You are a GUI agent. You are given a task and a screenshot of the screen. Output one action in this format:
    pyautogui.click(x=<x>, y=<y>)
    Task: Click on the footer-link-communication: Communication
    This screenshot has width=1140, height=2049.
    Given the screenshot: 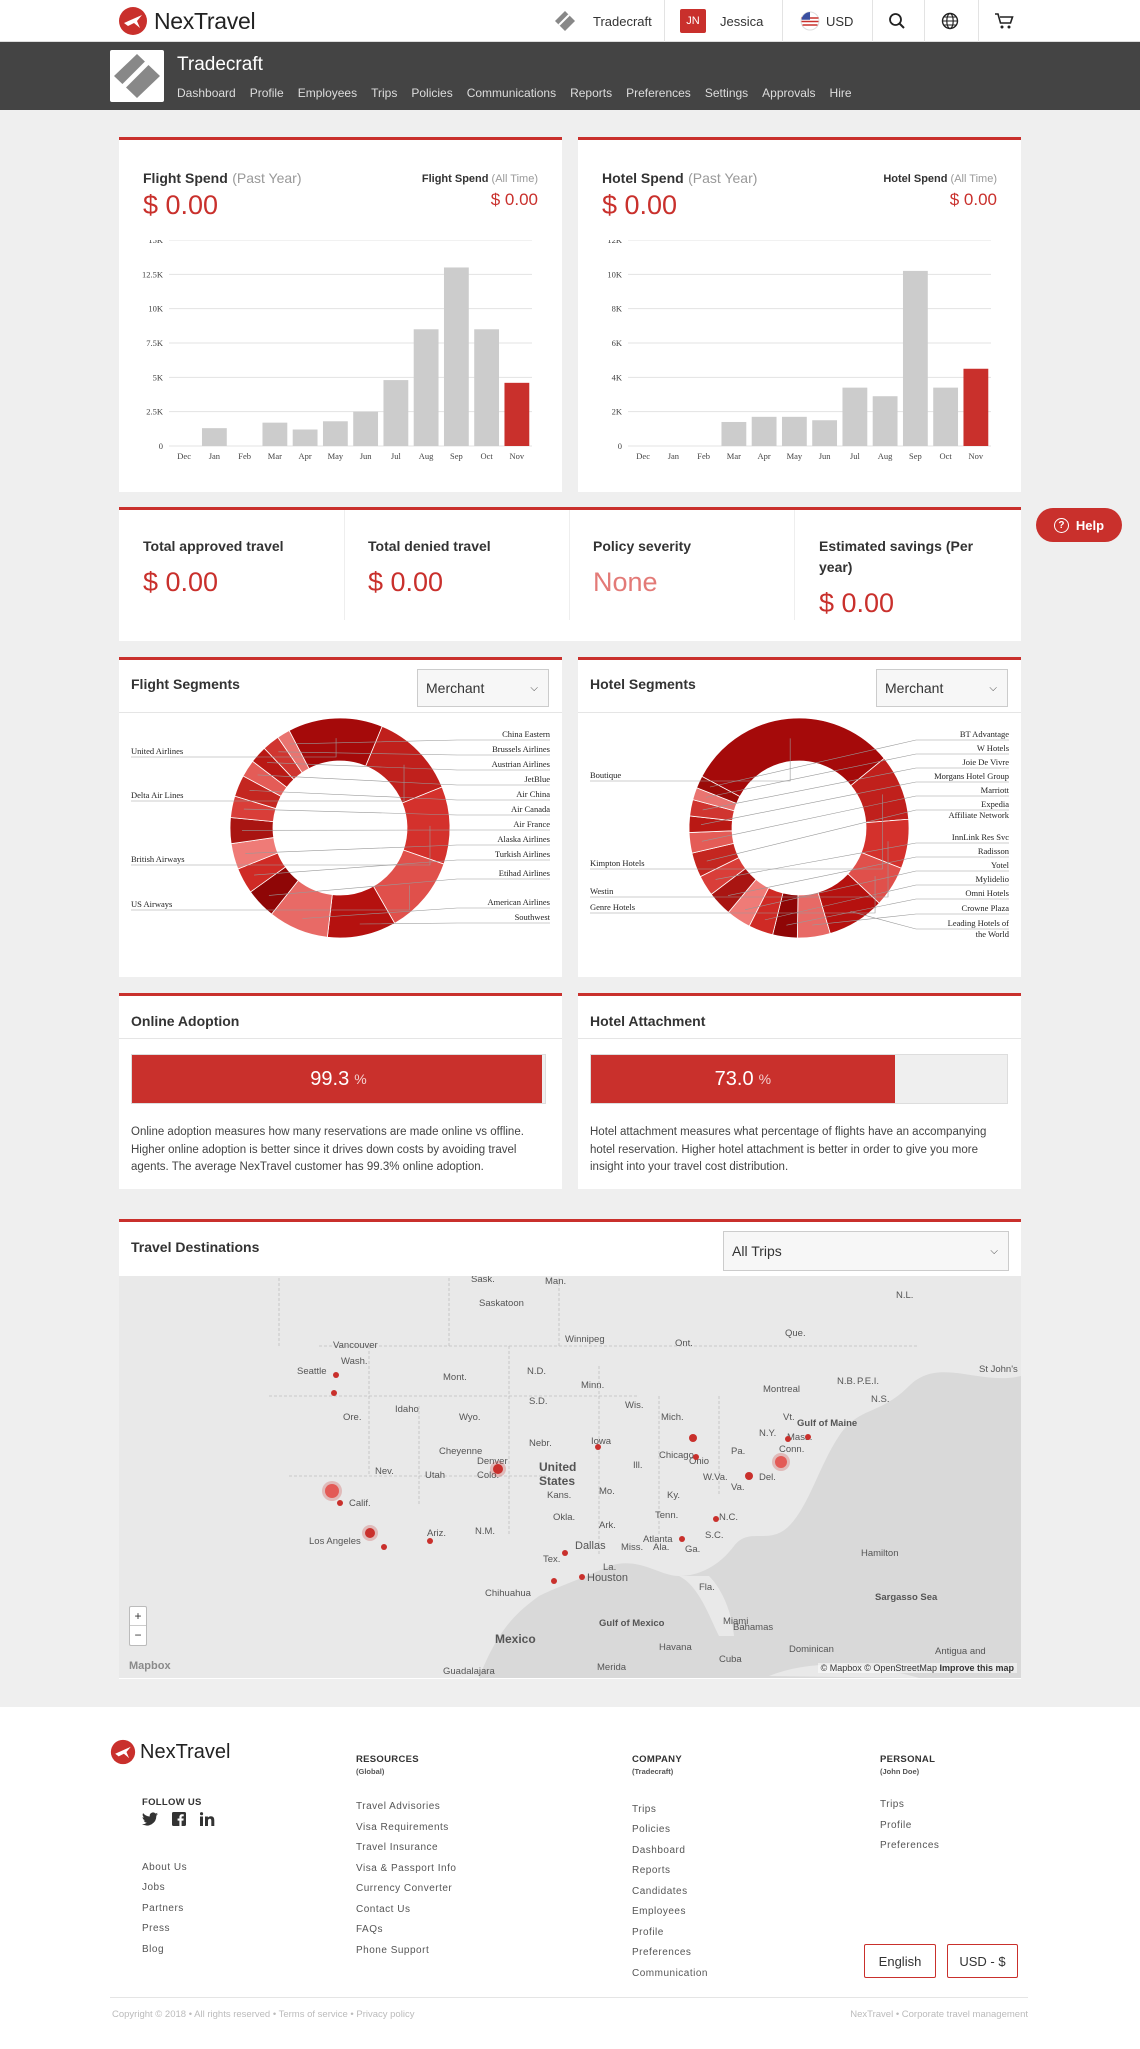 What is the action you would take?
    pyautogui.click(x=670, y=1973)
    